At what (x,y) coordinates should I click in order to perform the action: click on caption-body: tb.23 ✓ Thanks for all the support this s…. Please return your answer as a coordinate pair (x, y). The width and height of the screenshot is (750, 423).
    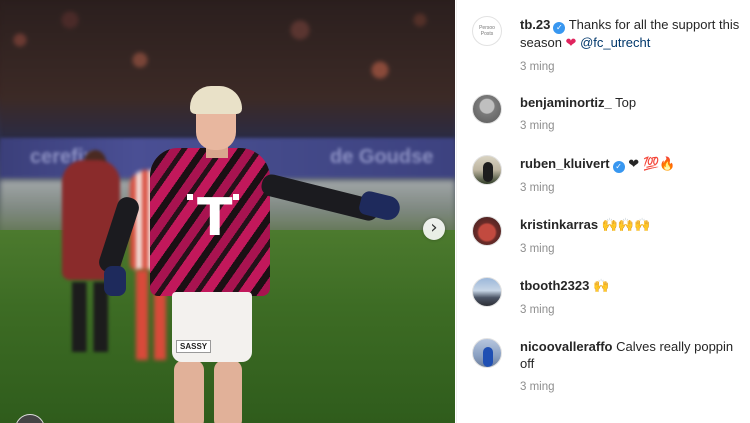
    Looking at the image, I should click on (635, 44).